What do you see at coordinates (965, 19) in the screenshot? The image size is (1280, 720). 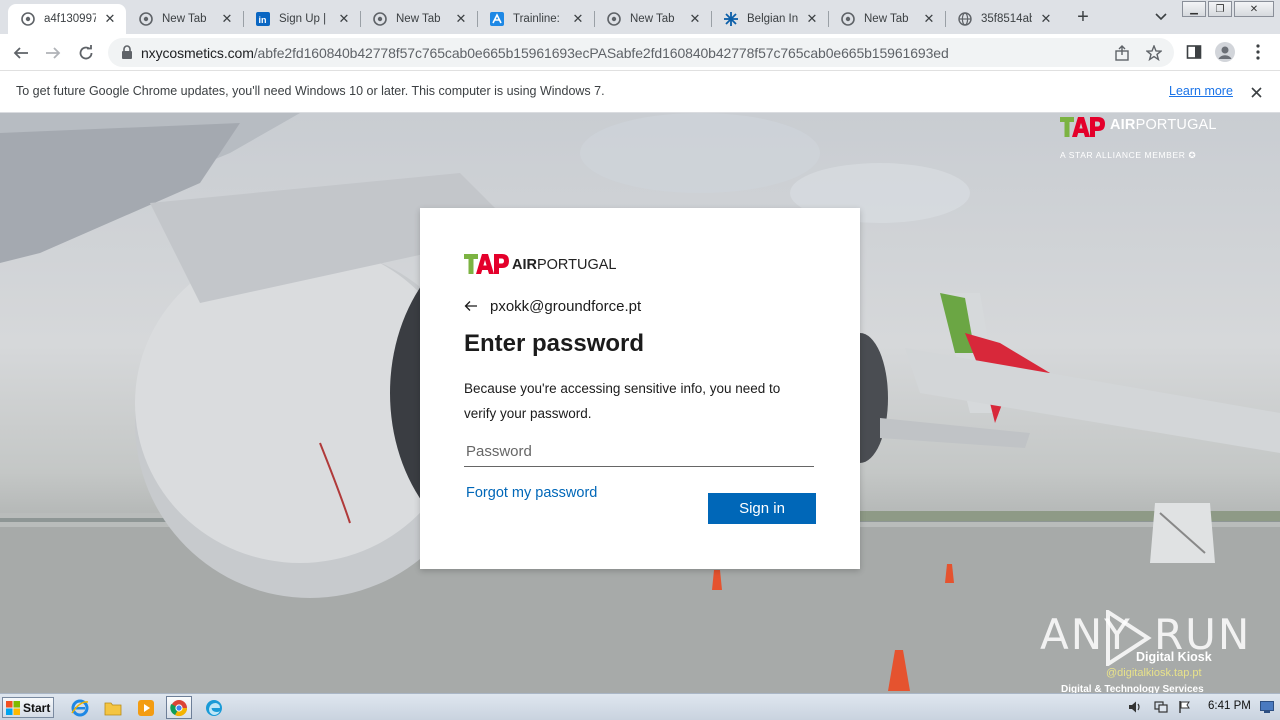 I see `globe-icon` at bounding box center [965, 19].